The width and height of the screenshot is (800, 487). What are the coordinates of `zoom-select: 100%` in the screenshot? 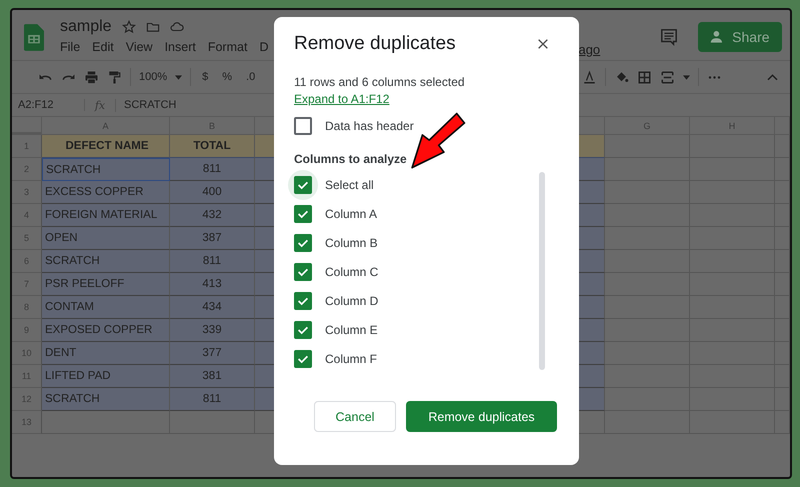 It's located at (153, 77).